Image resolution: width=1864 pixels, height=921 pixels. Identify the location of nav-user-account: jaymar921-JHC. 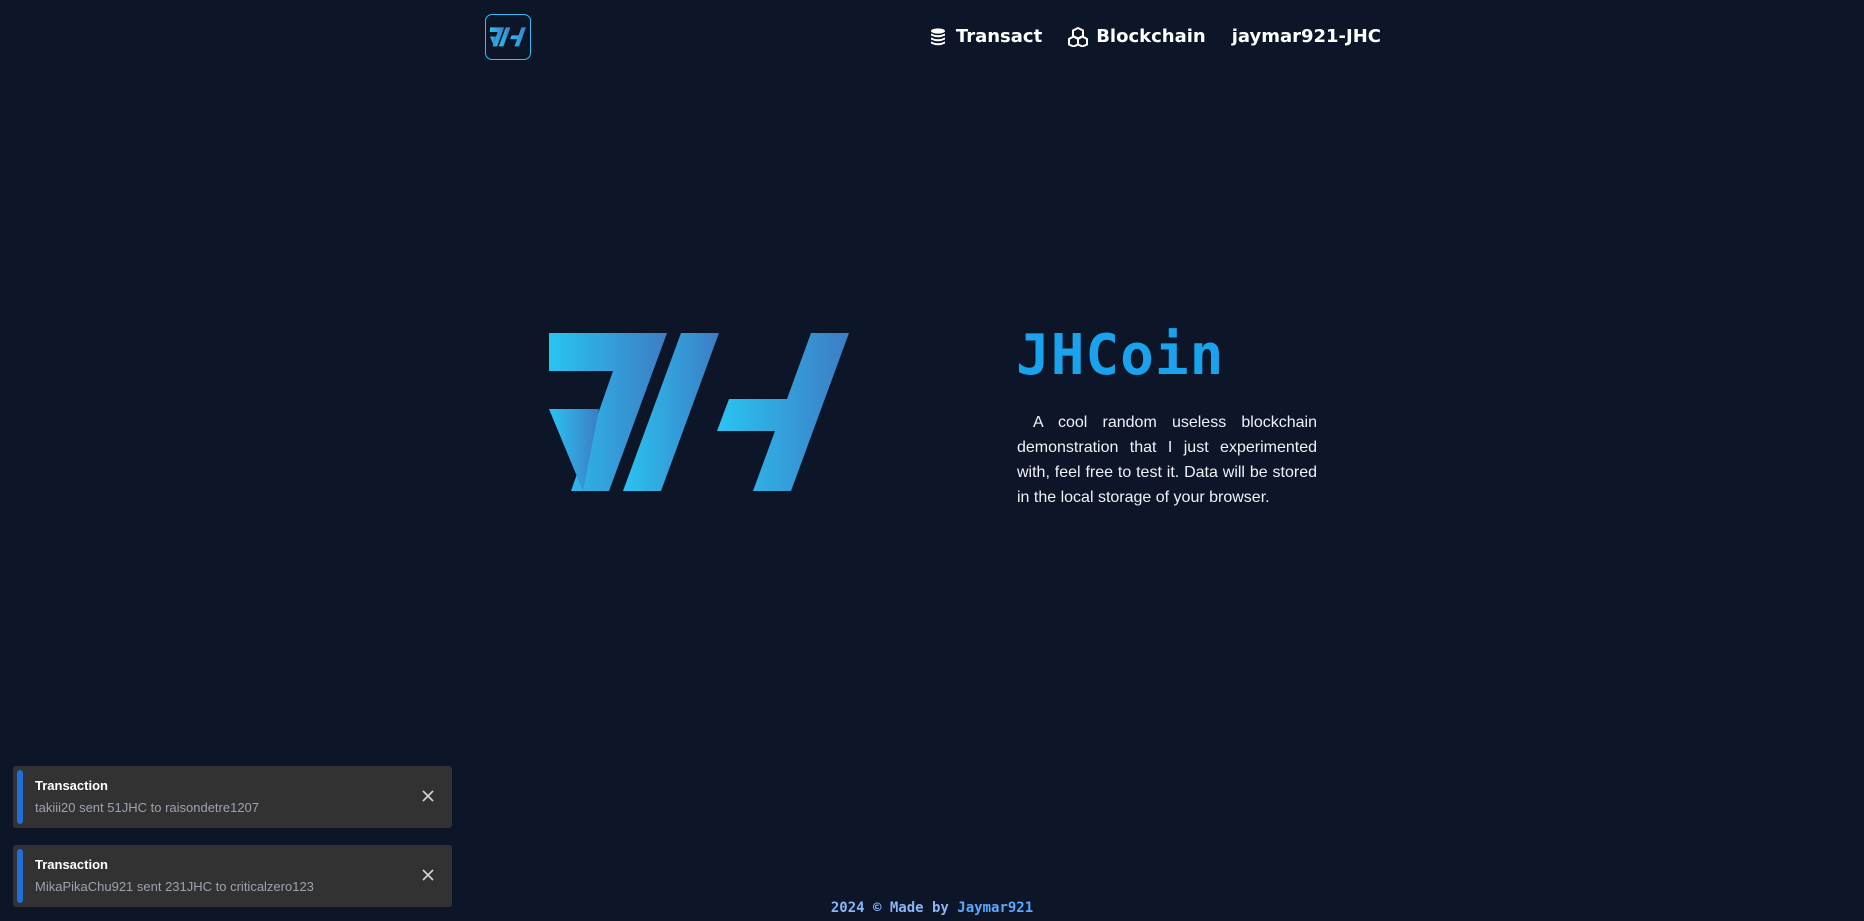
(1306, 36).